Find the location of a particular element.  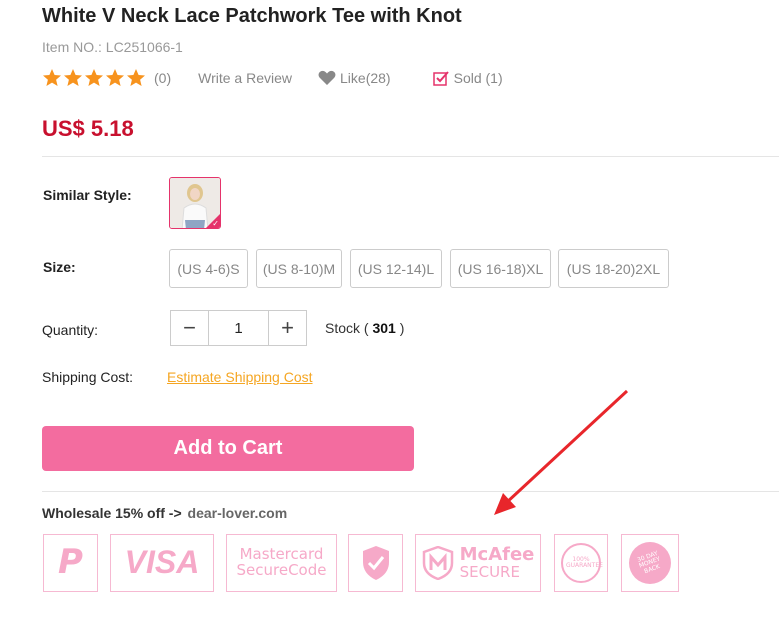

guarantee-text: 100% GUARANTEE is located at coordinates (584, 562).